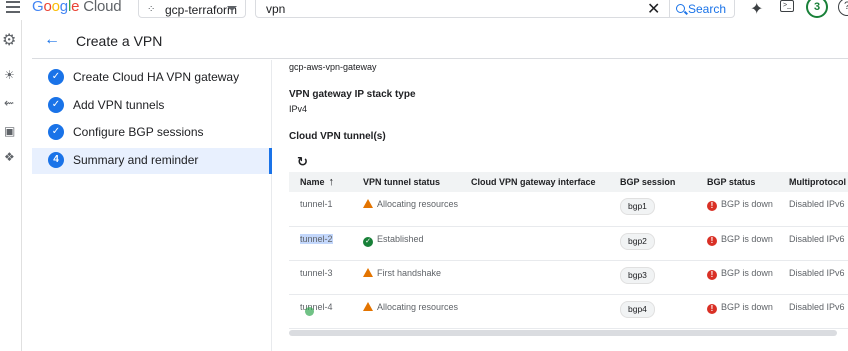 The height and width of the screenshot is (351, 848). What do you see at coordinates (156, 77) in the screenshot?
I see `step-label: Create Cloud HA VPN gateway` at bounding box center [156, 77].